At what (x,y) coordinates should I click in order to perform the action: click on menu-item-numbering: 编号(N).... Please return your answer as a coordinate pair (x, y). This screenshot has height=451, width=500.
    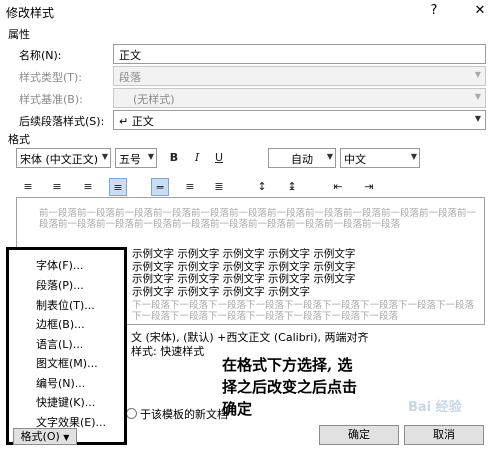
    Looking at the image, I should click on (60, 383).